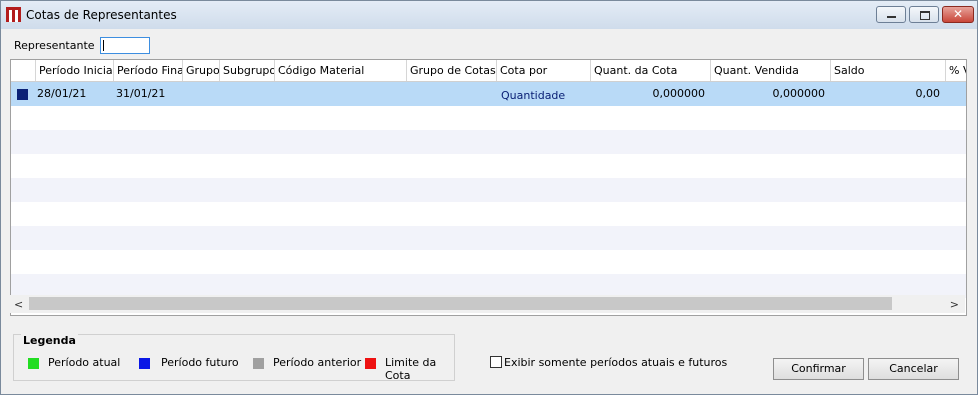  What do you see at coordinates (679, 93) in the screenshot?
I see `cell-quant-cota: 0,000000` at bounding box center [679, 93].